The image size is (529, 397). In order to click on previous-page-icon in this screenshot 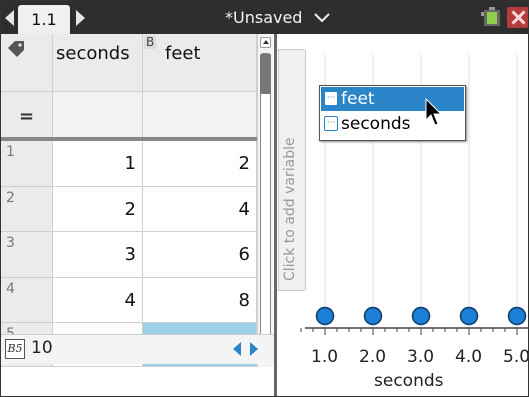, I will do `click(9, 18)`.